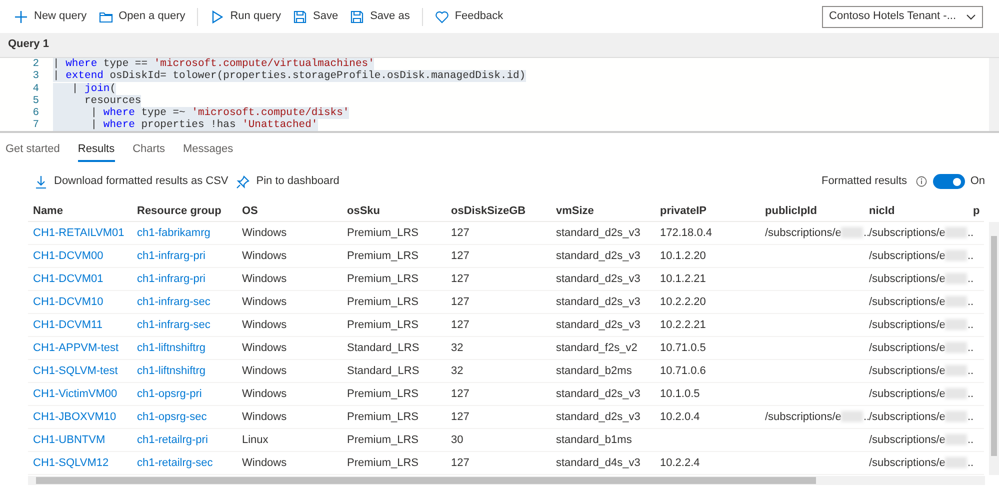  What do you see at coordinates (707, 211) in the screenshot?
I see `column-header: privateIP` at bounding box center [707, 211].